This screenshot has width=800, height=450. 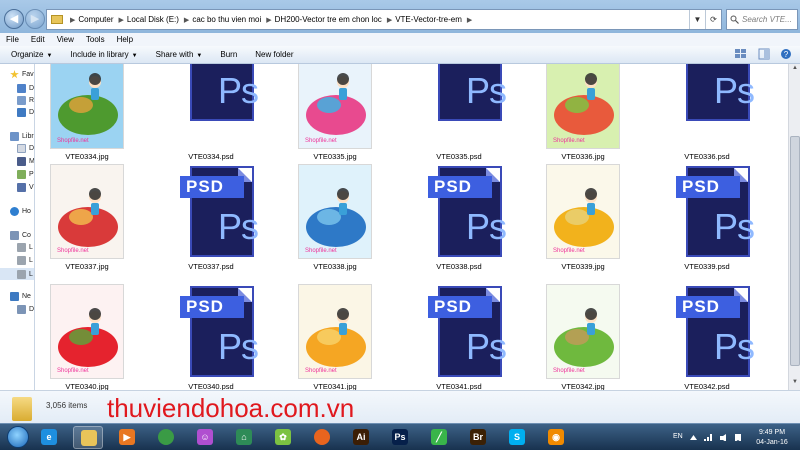 I want to click on menu-view: View, so click(x=65, y=39).